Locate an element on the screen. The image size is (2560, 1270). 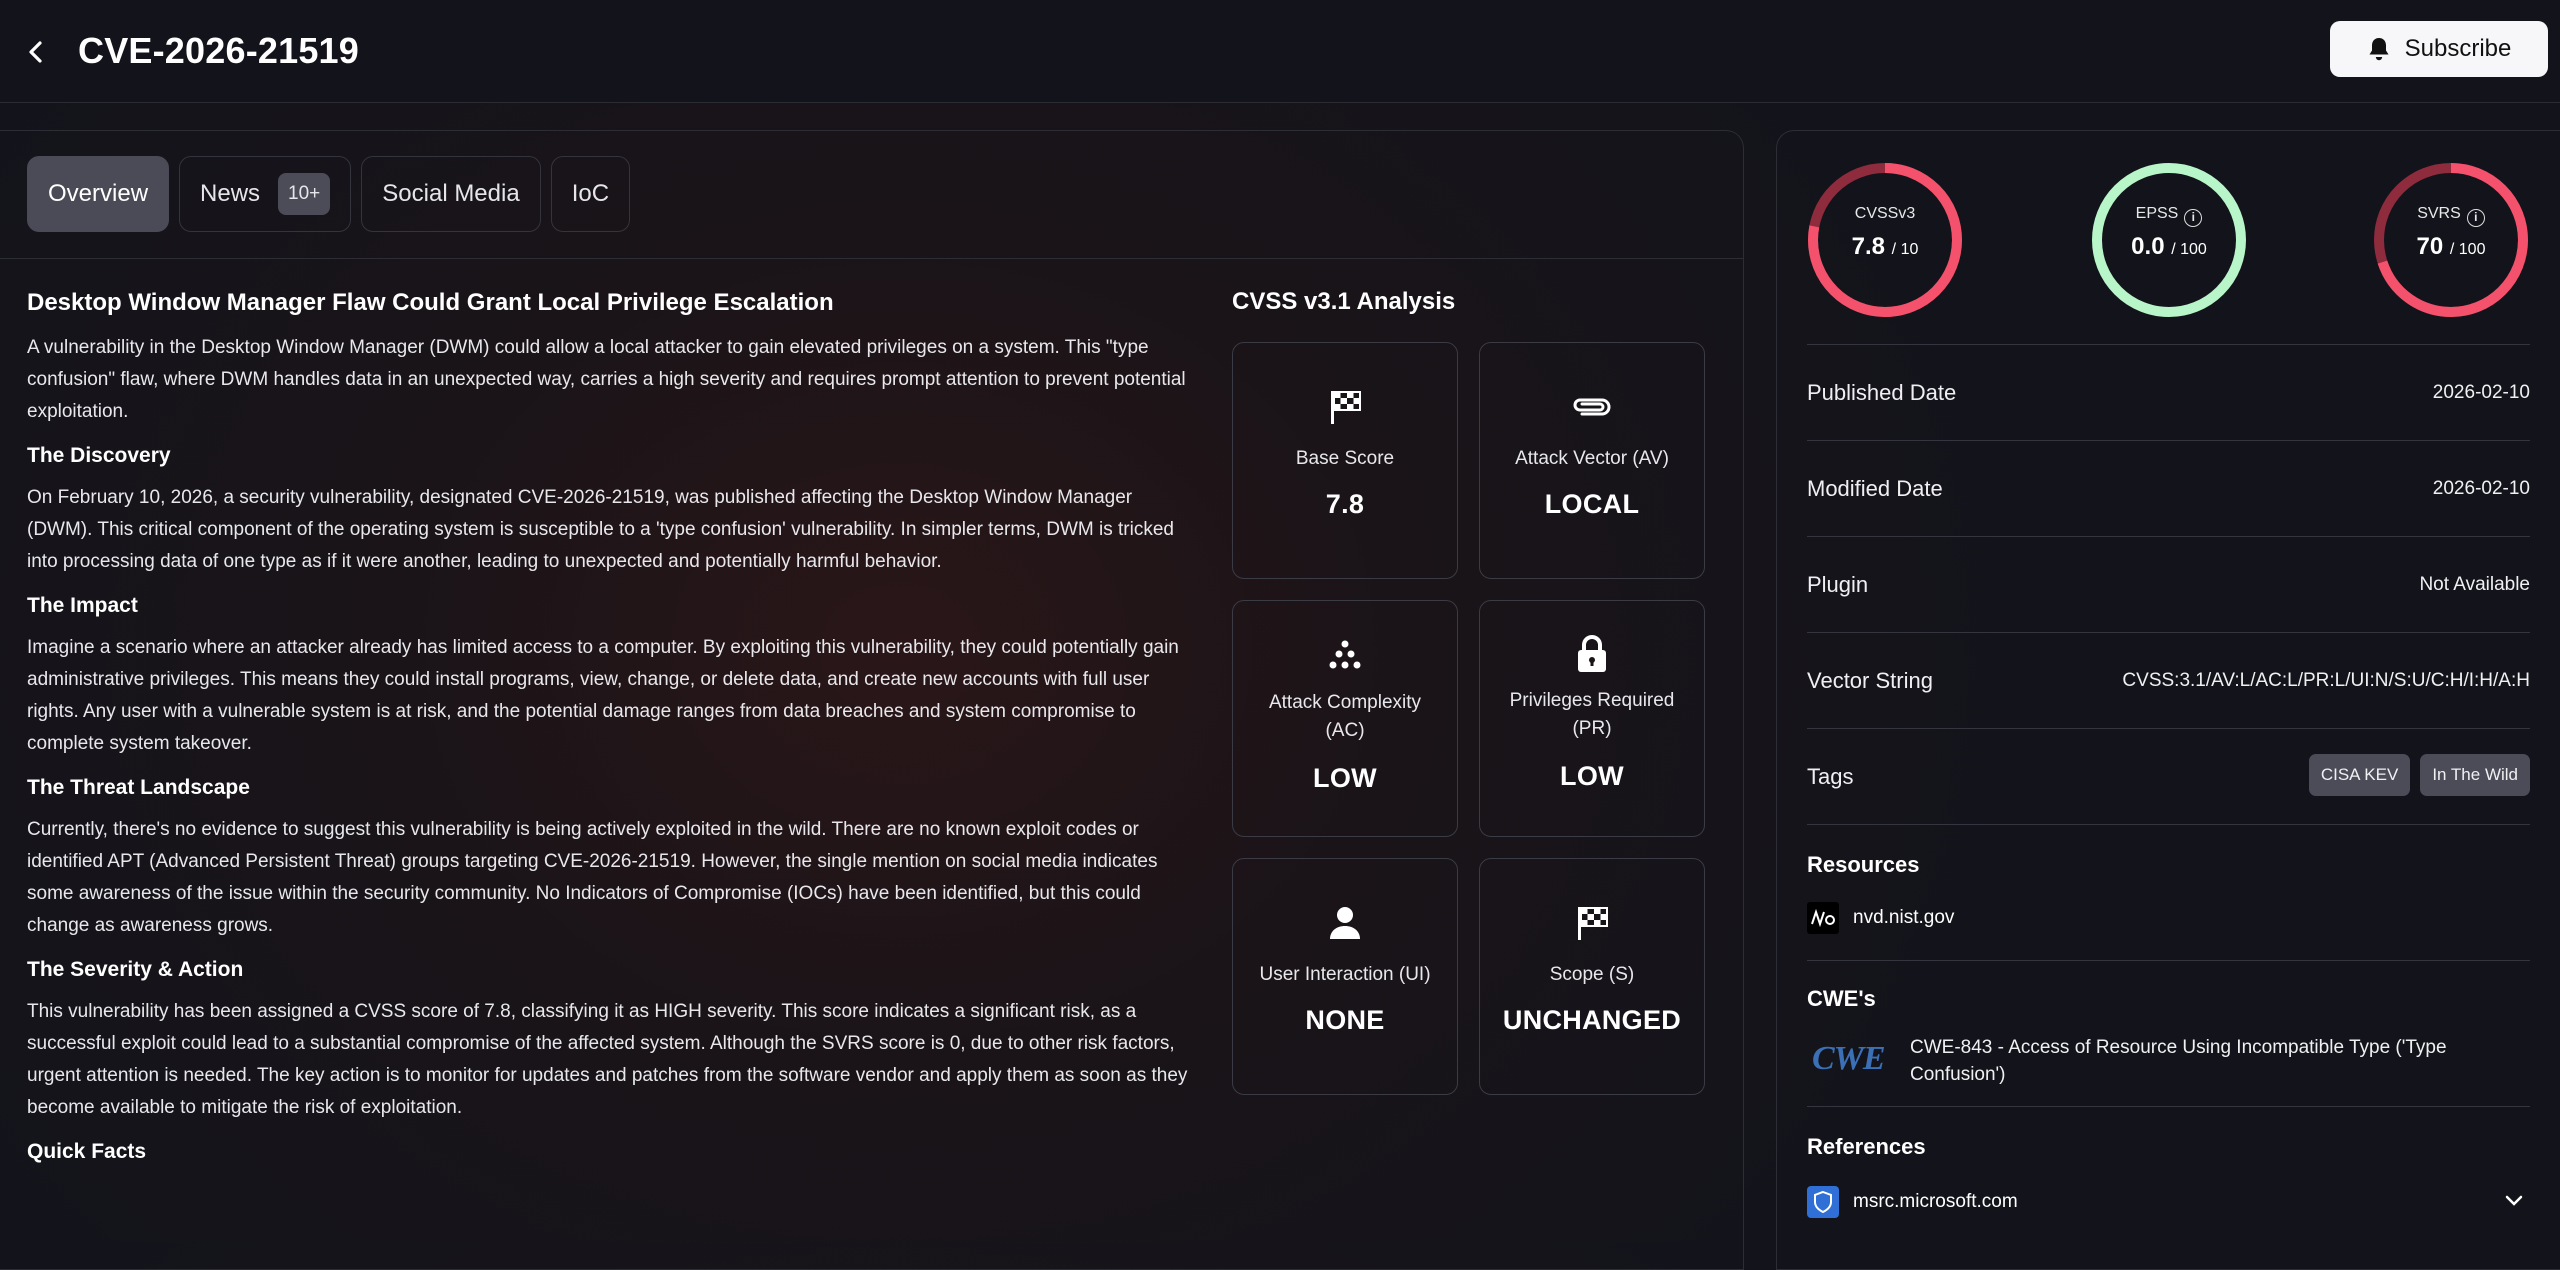
tab-label: News is located at coordinates (230, 193).